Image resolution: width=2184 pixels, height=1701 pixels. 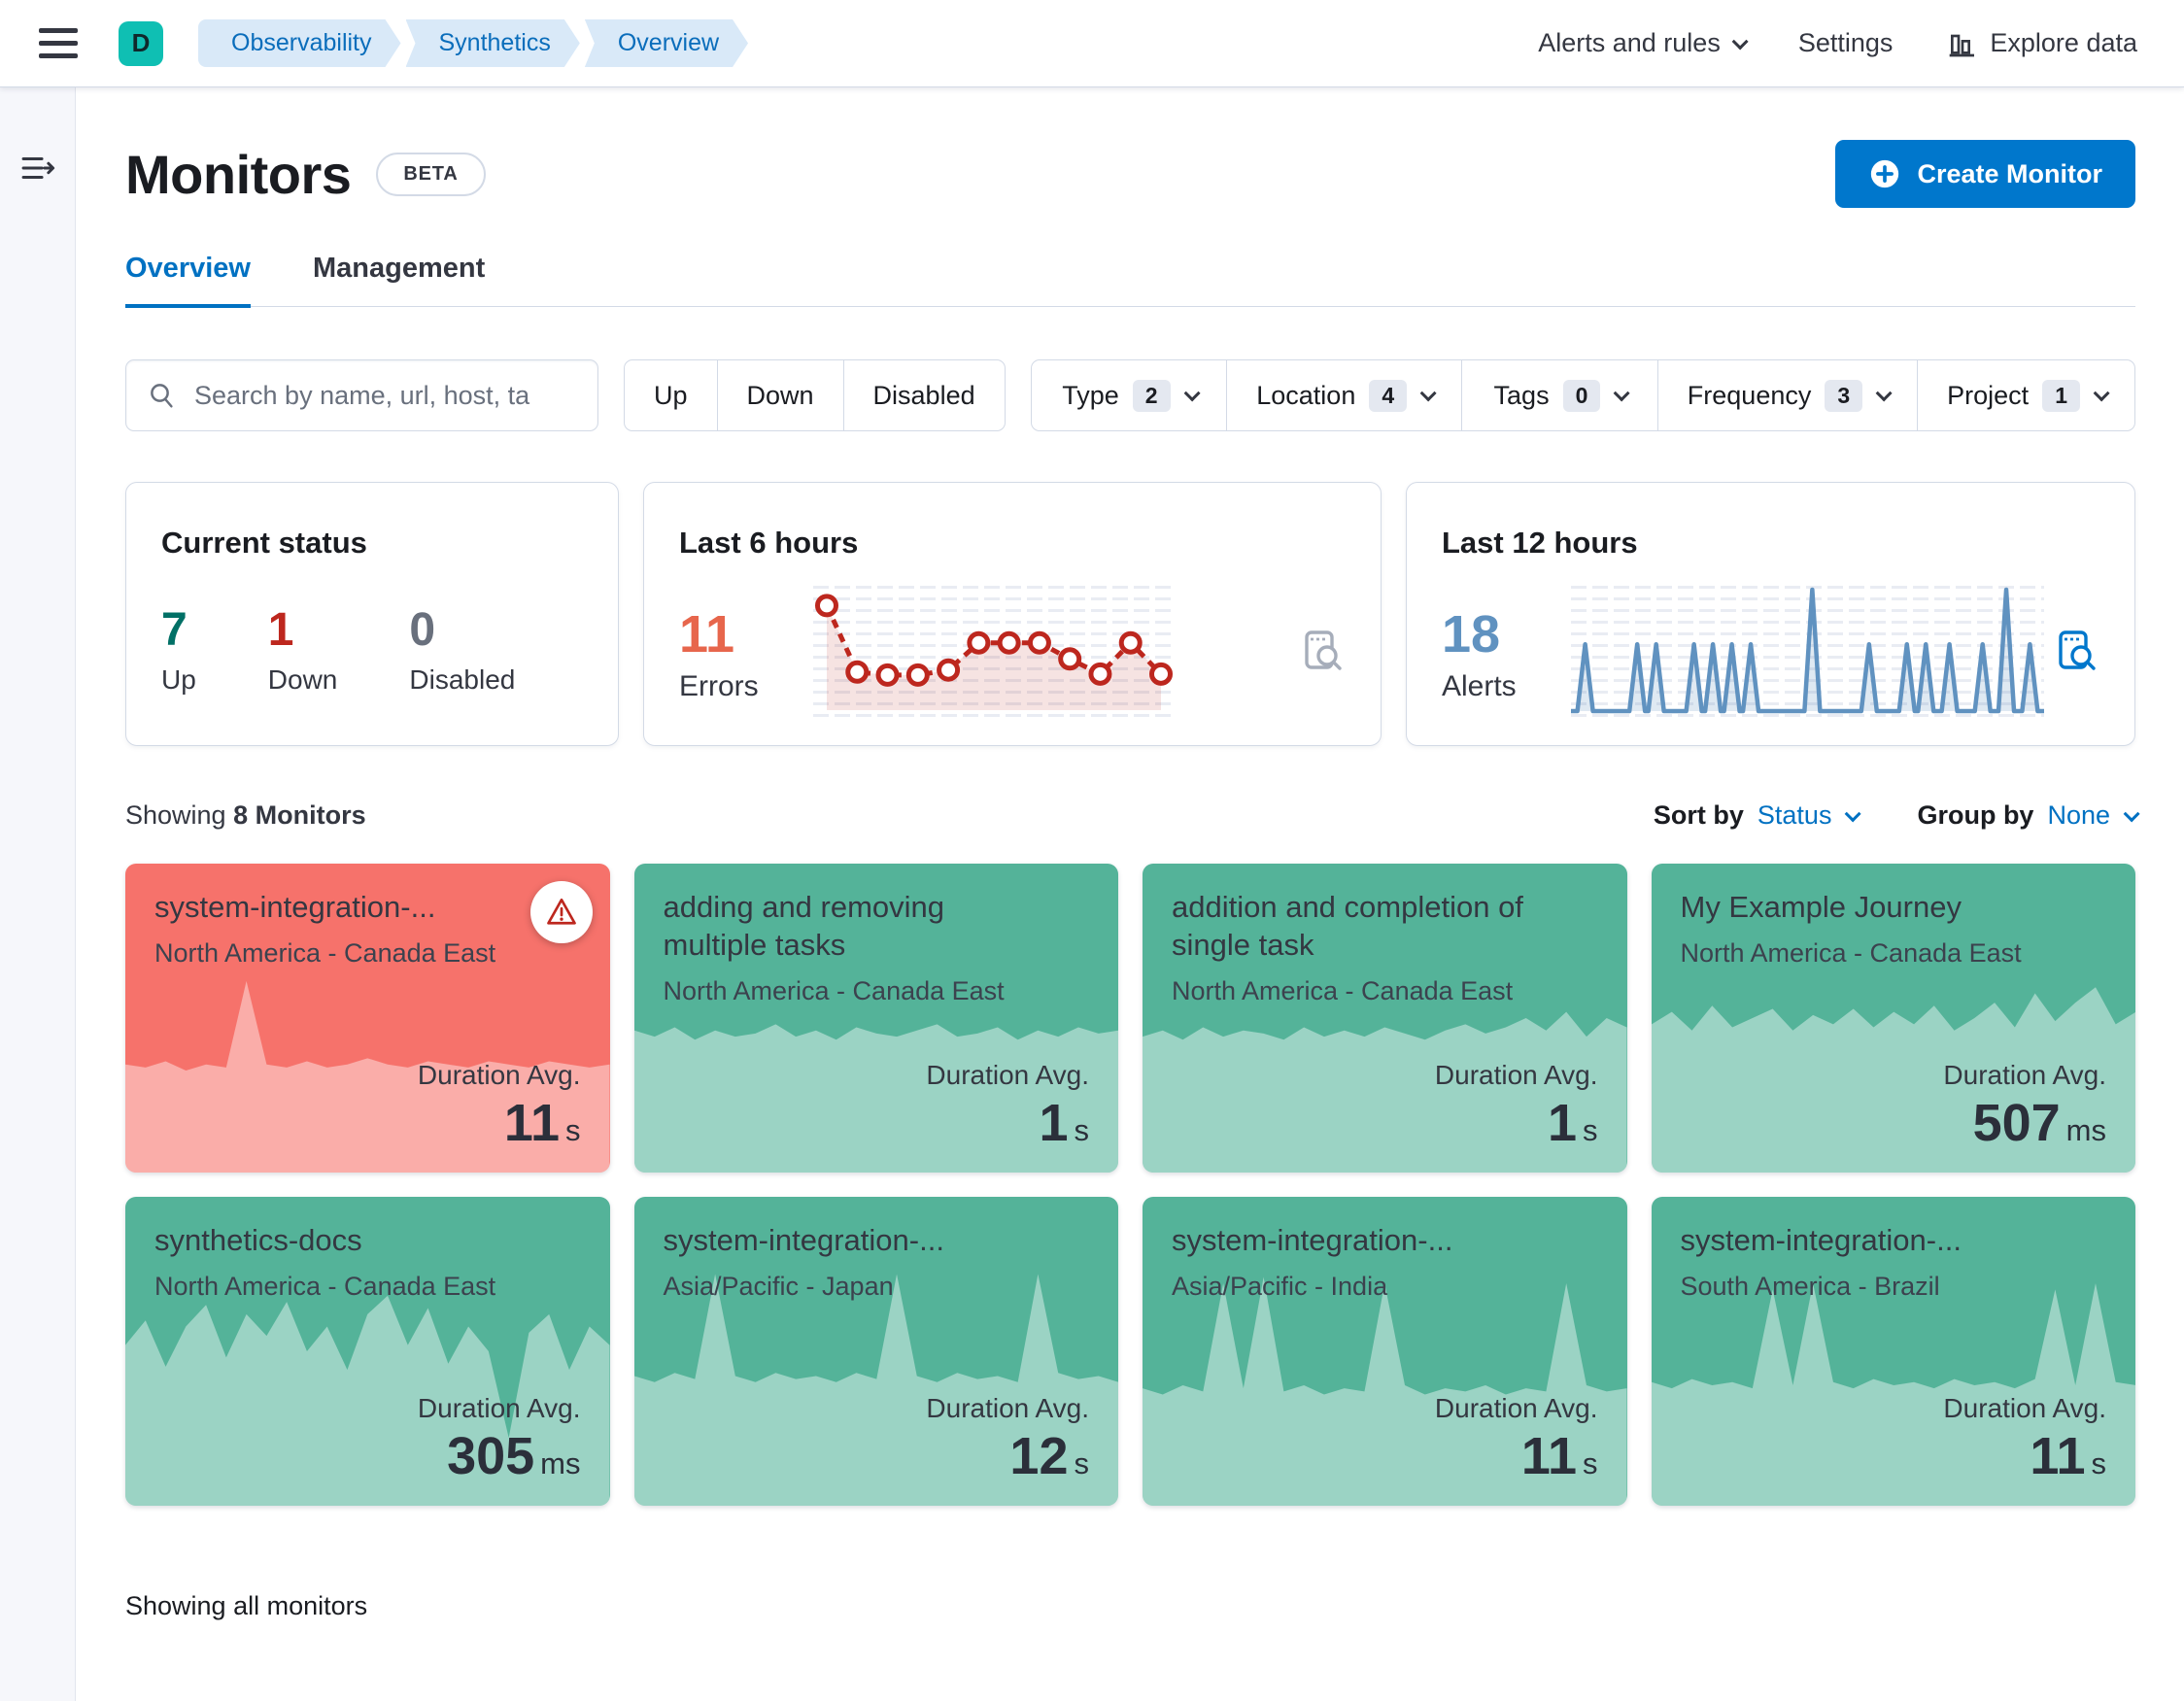 What do you see at coordinates (2024, 1106) in the screenshot?
I see `monitor-duration: Duration Avg. 507 ms` at bounding box center [2024, 1106].